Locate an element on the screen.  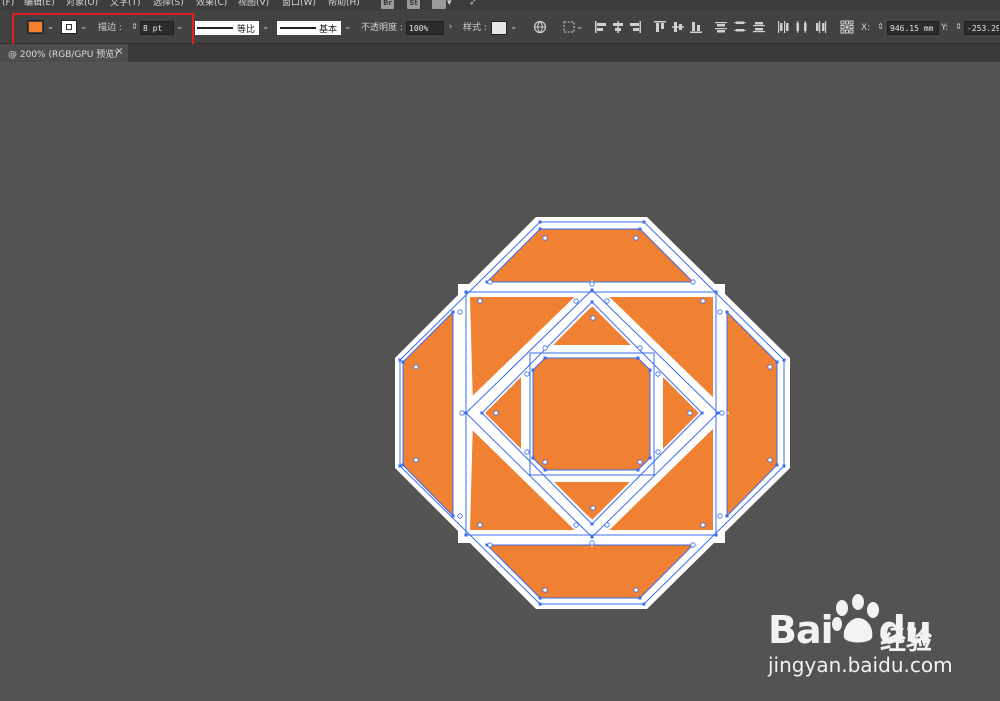
brush-select: 基本 is located at coordinates (309, 28).